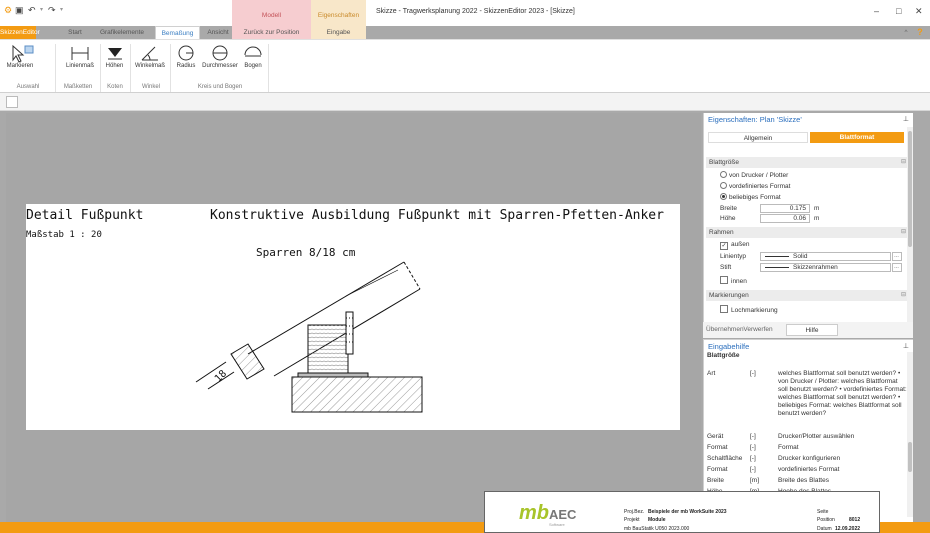 This screenshot has height=533, width=930. Describe the element at coordinates (271, 32) in the screenshot. I see `tab-zurueck-zur-position: Zurück zur Position` at that location.